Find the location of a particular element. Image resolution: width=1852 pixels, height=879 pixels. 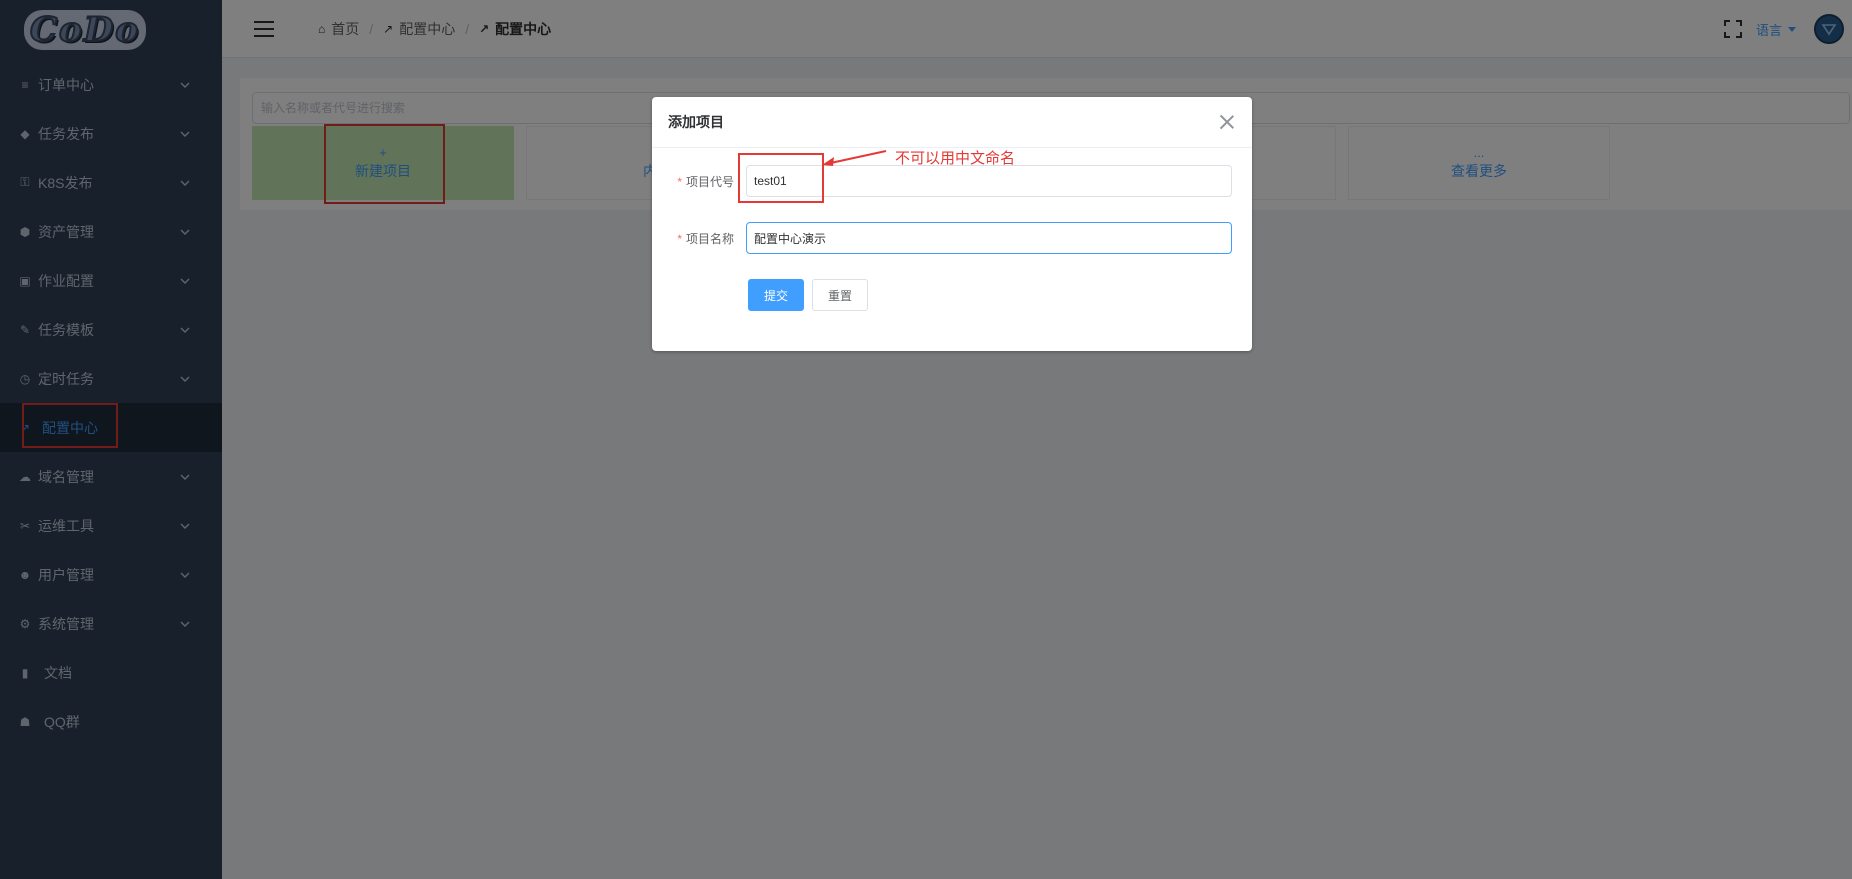

form-actions: 提交 重置 is located at coordinates (808, 295).